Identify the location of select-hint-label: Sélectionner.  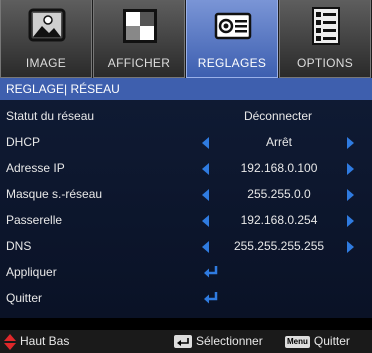
(229, 341).